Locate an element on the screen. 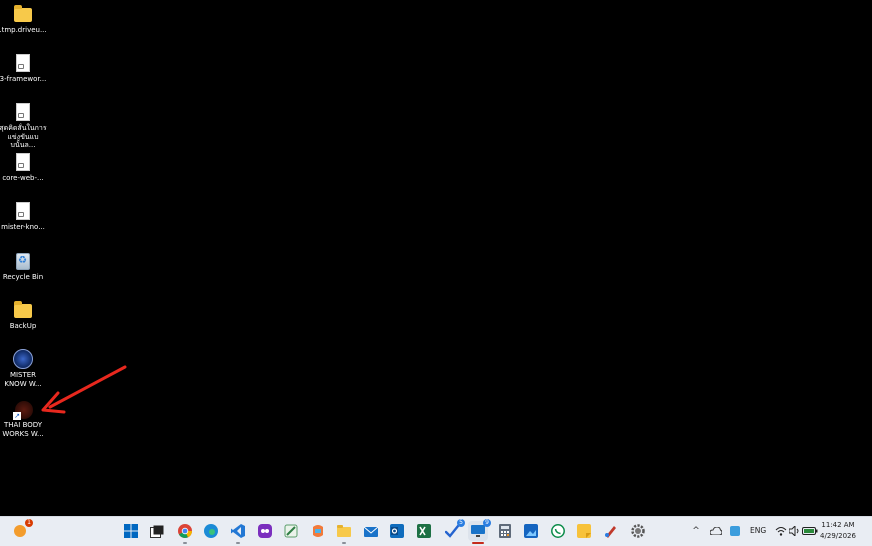 The image size is (872, 546). chrome-icon is located at coordinates (185, 531).